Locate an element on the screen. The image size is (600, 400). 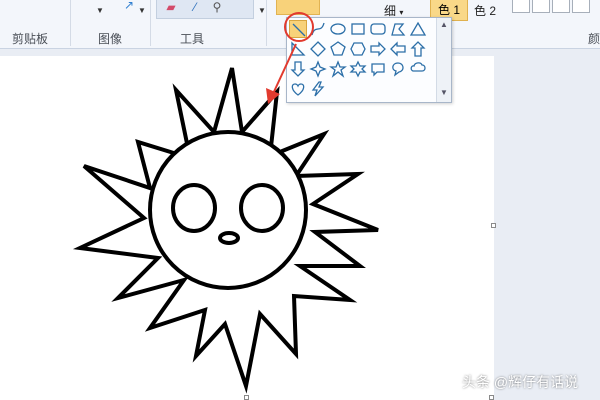
annotation-arrow-head is located at coordinates (273, 96).